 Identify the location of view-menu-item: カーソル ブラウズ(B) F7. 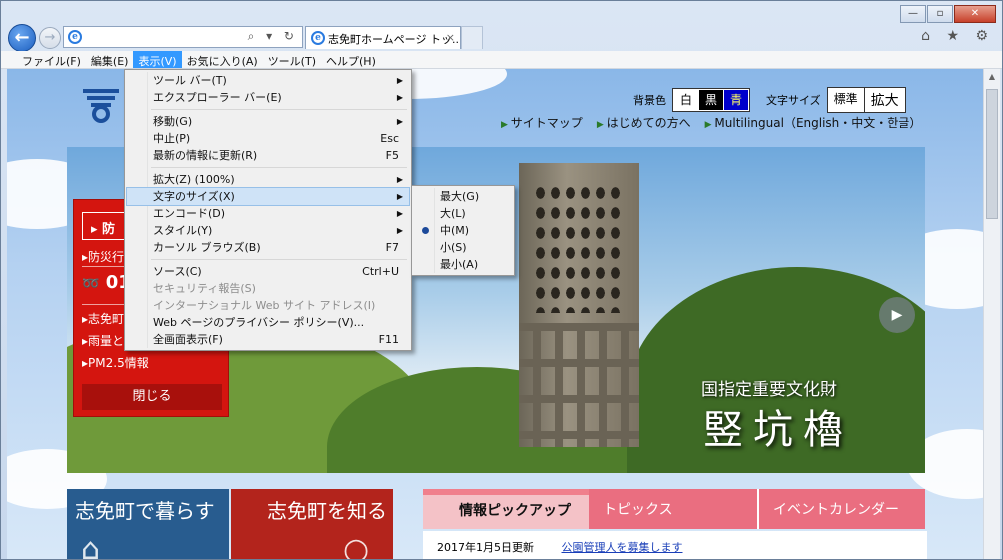
(268, 247).